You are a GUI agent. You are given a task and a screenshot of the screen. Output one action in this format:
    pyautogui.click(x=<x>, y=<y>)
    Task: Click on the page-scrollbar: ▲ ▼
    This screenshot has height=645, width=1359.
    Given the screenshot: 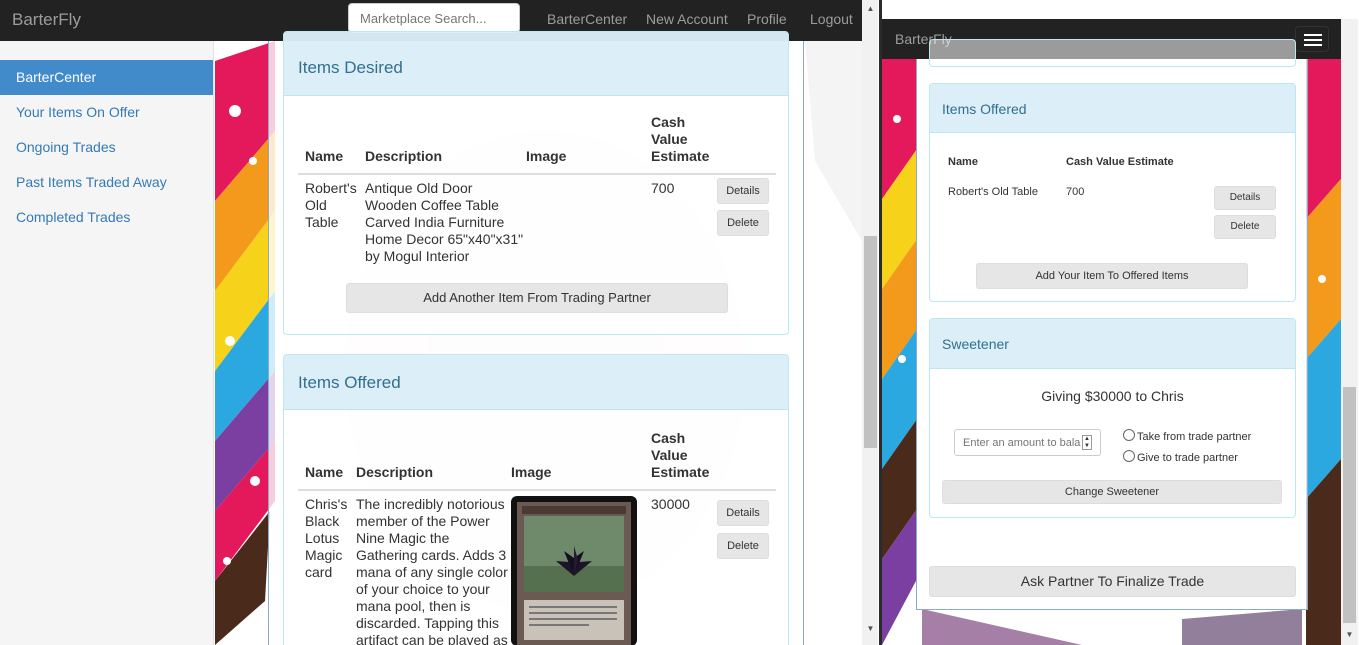 What is the action you would take?
    pyautogui.click(x=870, y=322)
    